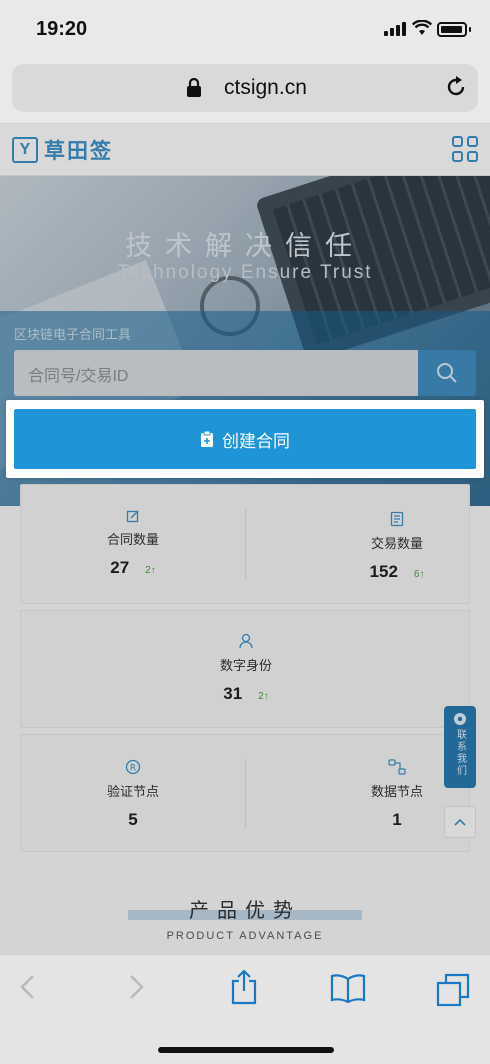  I want to click on nodes-icon, so click(397, 767).